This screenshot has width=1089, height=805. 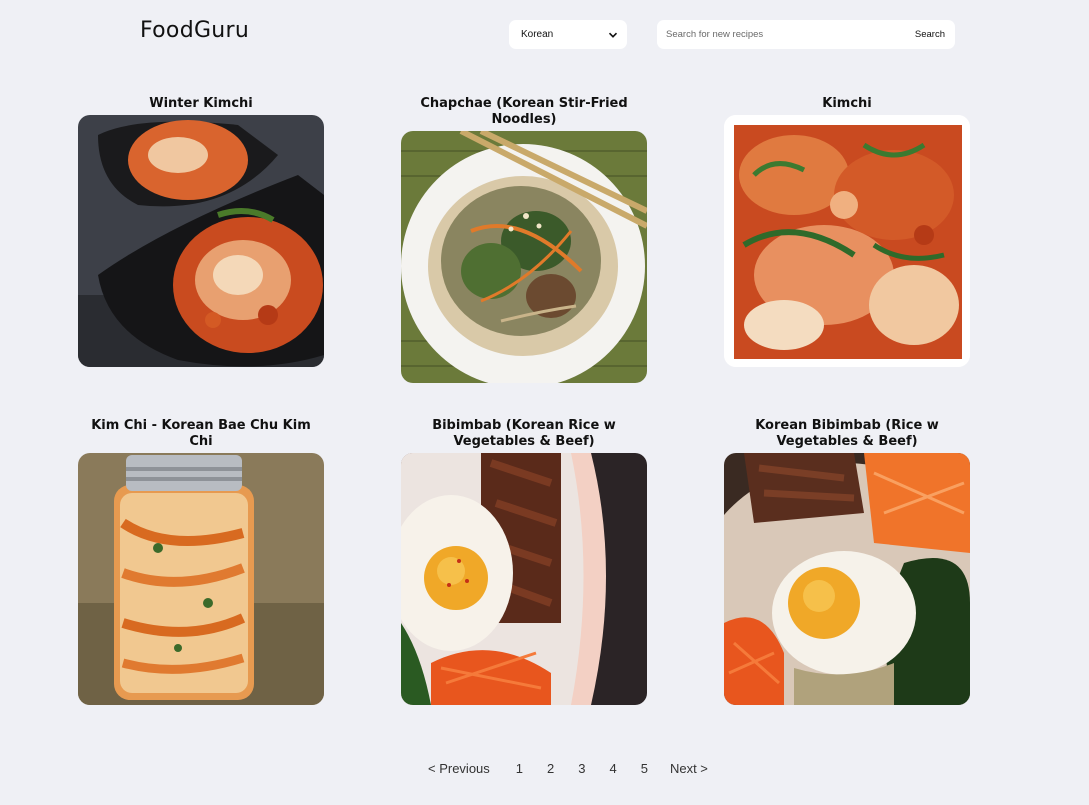 What do you see at coordinates (689, 768) in the screenshot?
I see `pagination-next: Next >` at bounding box center [689, 768].